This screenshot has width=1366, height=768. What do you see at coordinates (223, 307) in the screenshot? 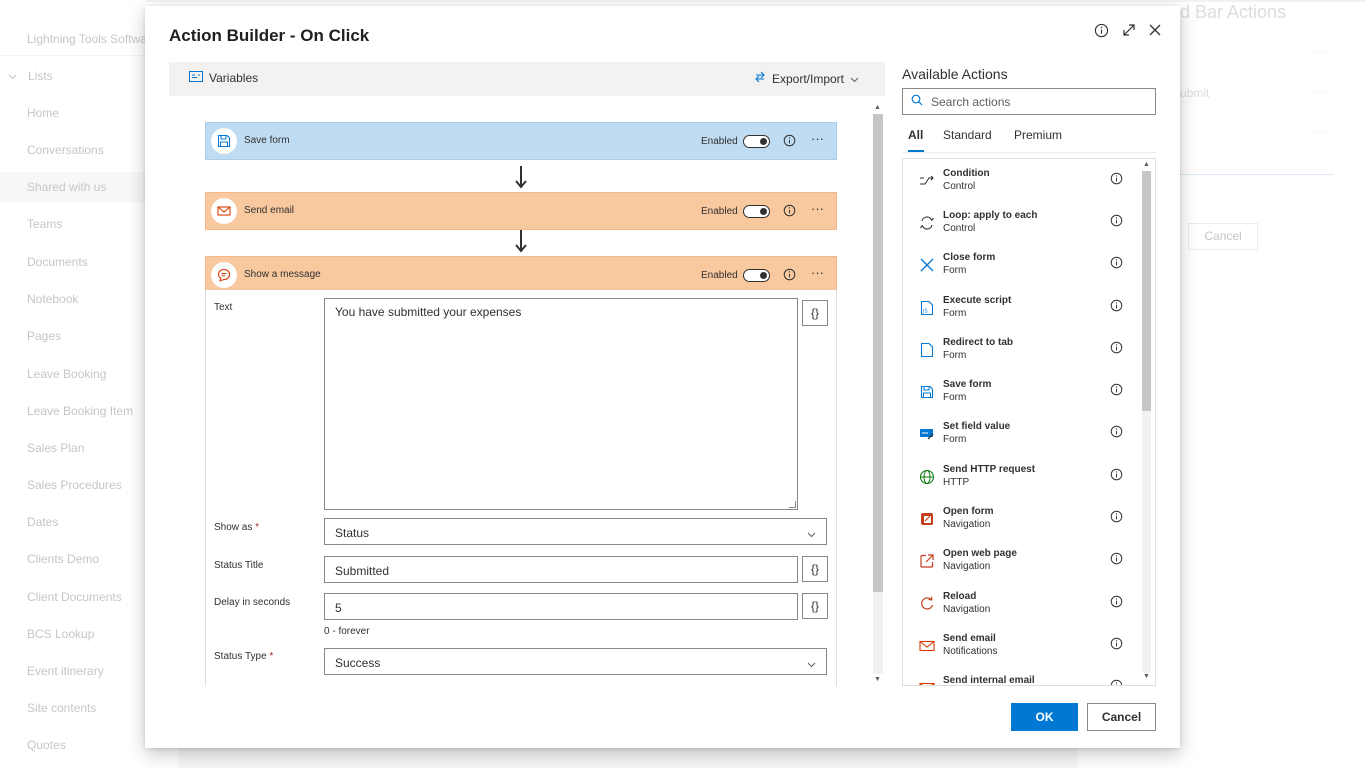
I see `text-label: Text` at bounding box center [223, 307].